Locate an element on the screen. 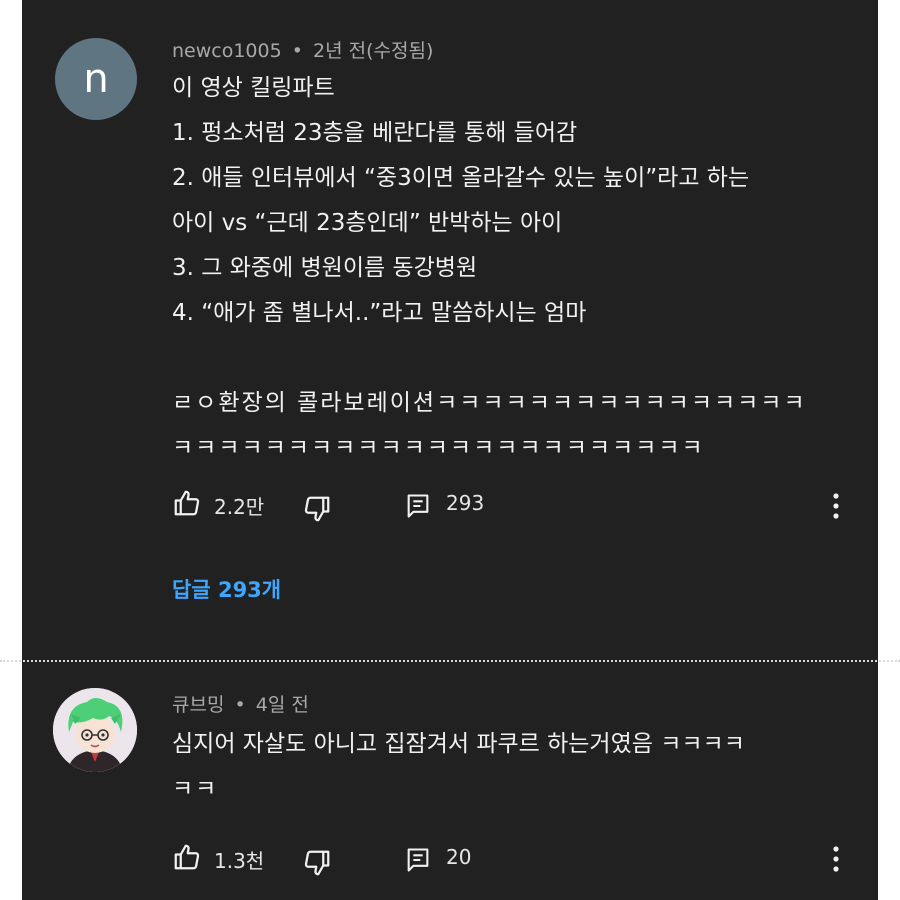 The height and width of the screenshot is (900, 900). author-name: 큐브밍 is located at coordinates (198, 705).